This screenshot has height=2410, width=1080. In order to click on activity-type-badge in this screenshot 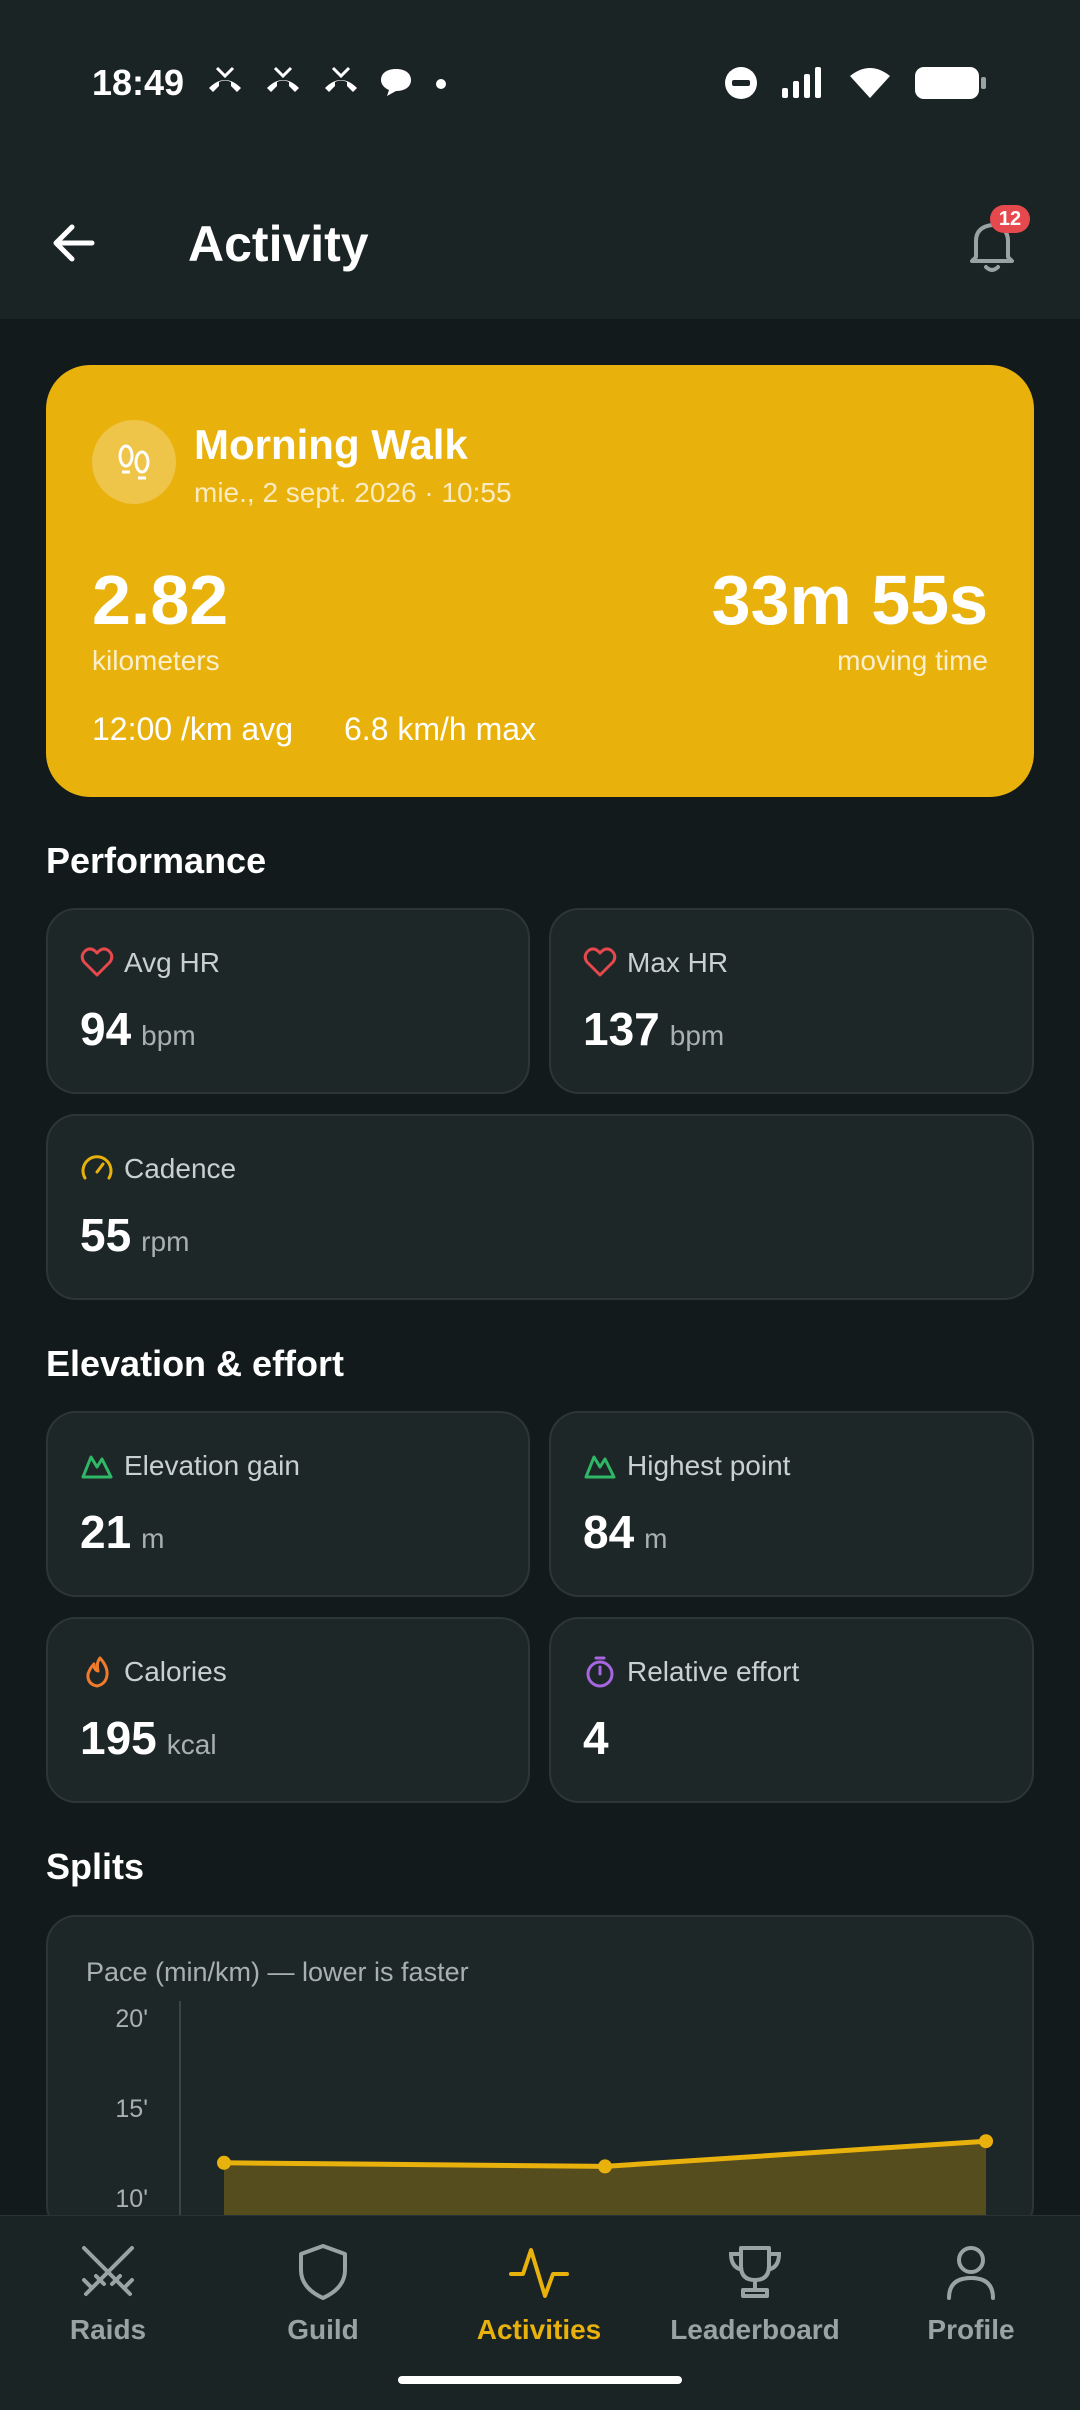, I will do `click(134, 462)`.